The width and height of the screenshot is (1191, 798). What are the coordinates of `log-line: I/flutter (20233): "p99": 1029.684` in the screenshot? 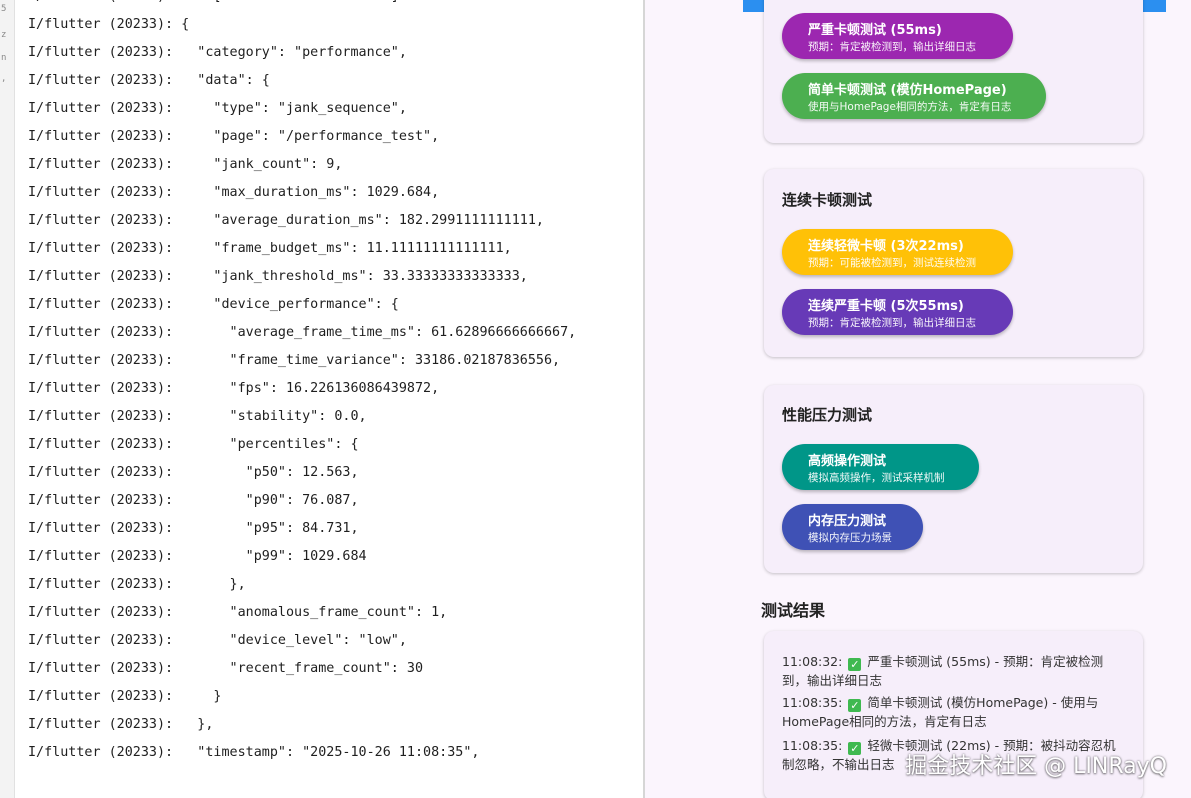 It's located at (197, 556).